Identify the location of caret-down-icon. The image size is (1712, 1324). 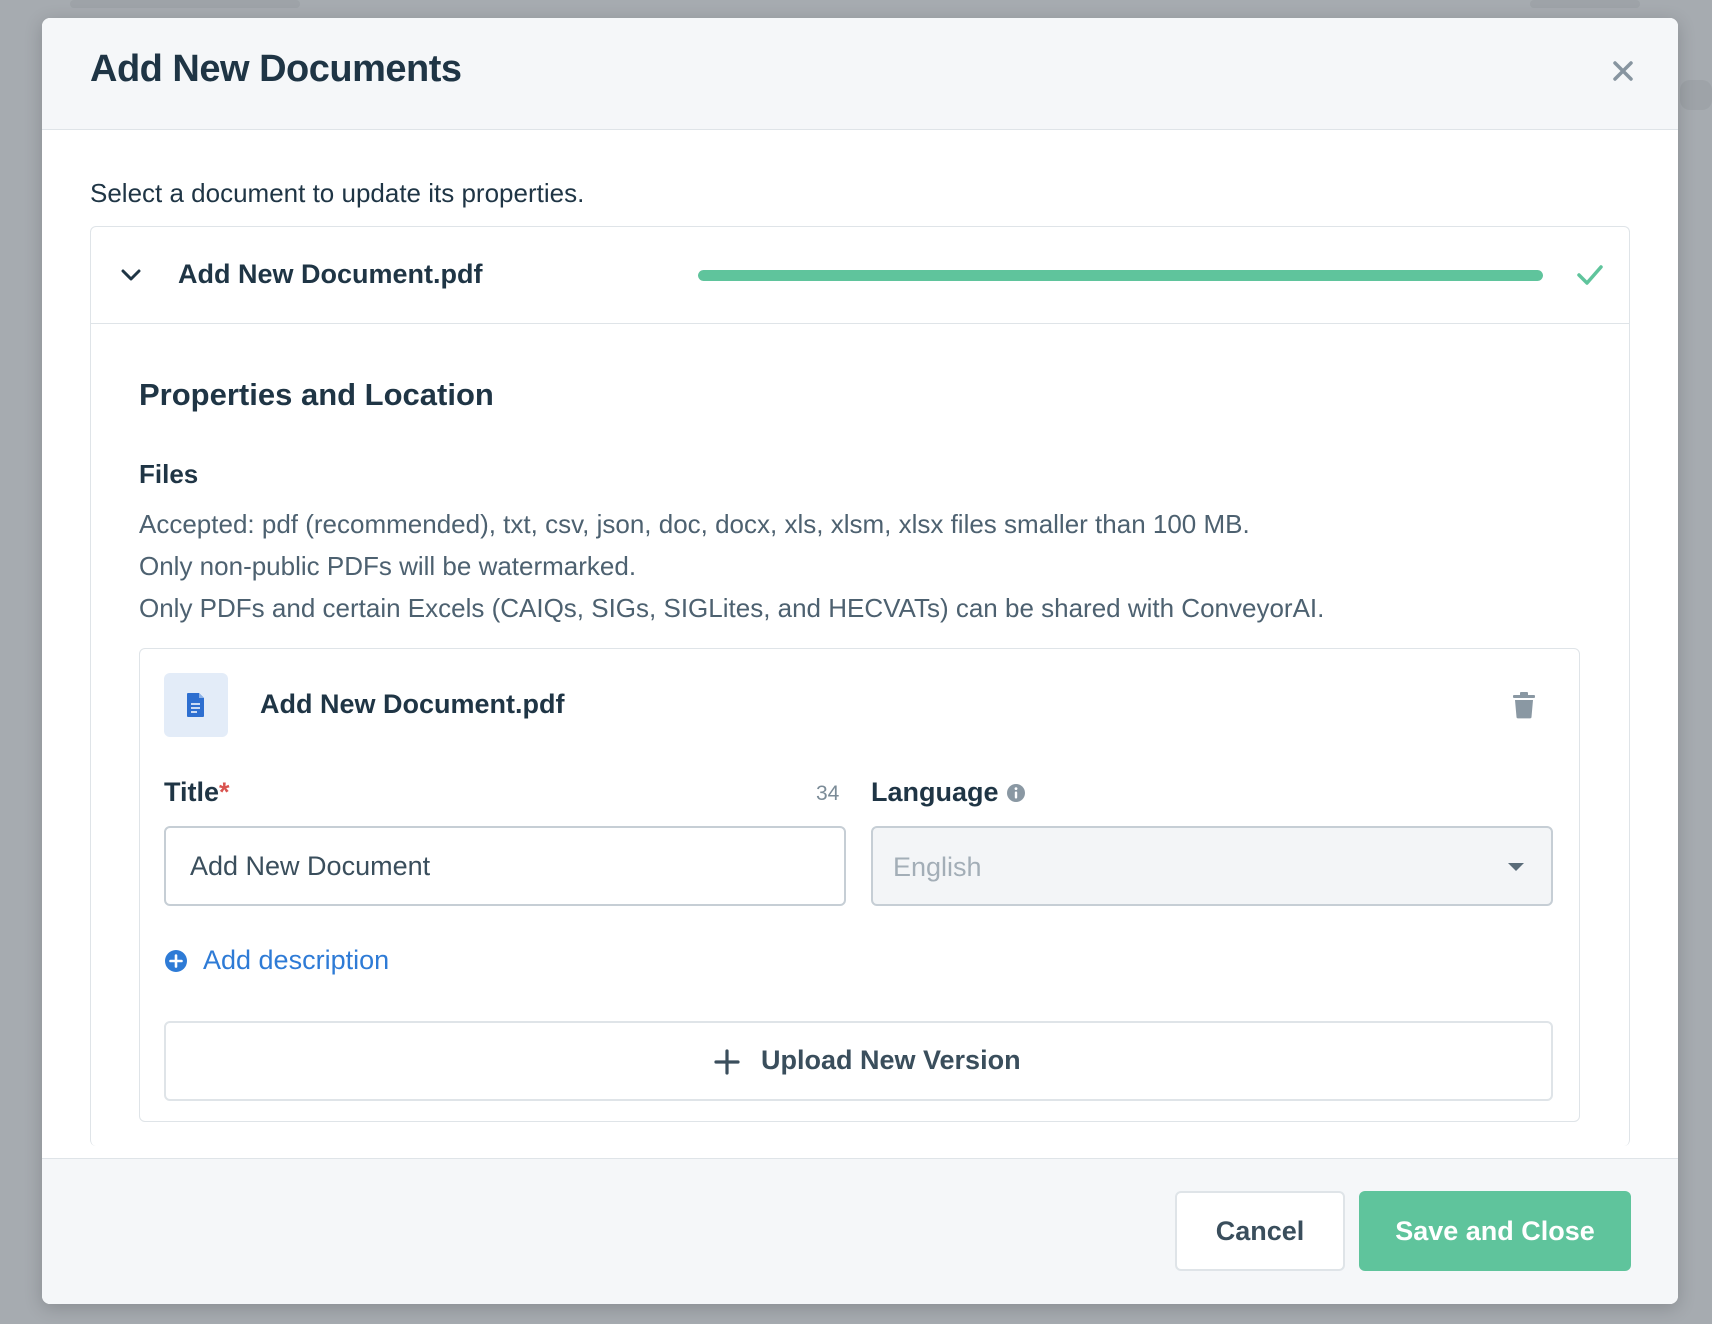
(1516, 867).